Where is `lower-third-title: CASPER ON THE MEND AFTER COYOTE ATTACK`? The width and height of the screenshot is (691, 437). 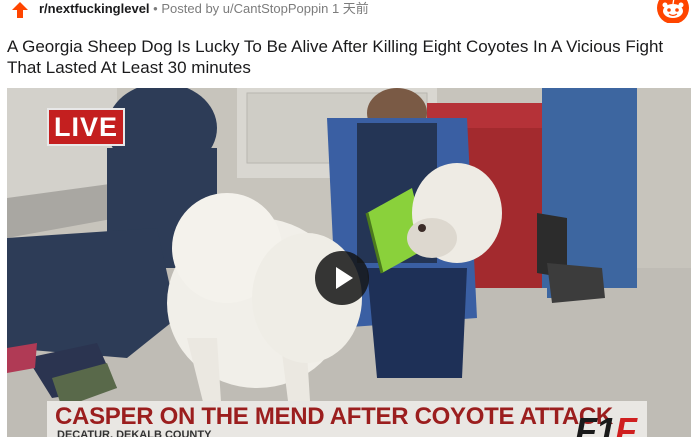
lower-third-title: CASPER ON THE MEND AFTER COYOTE ATTACK is located at coordinates (334, 416).